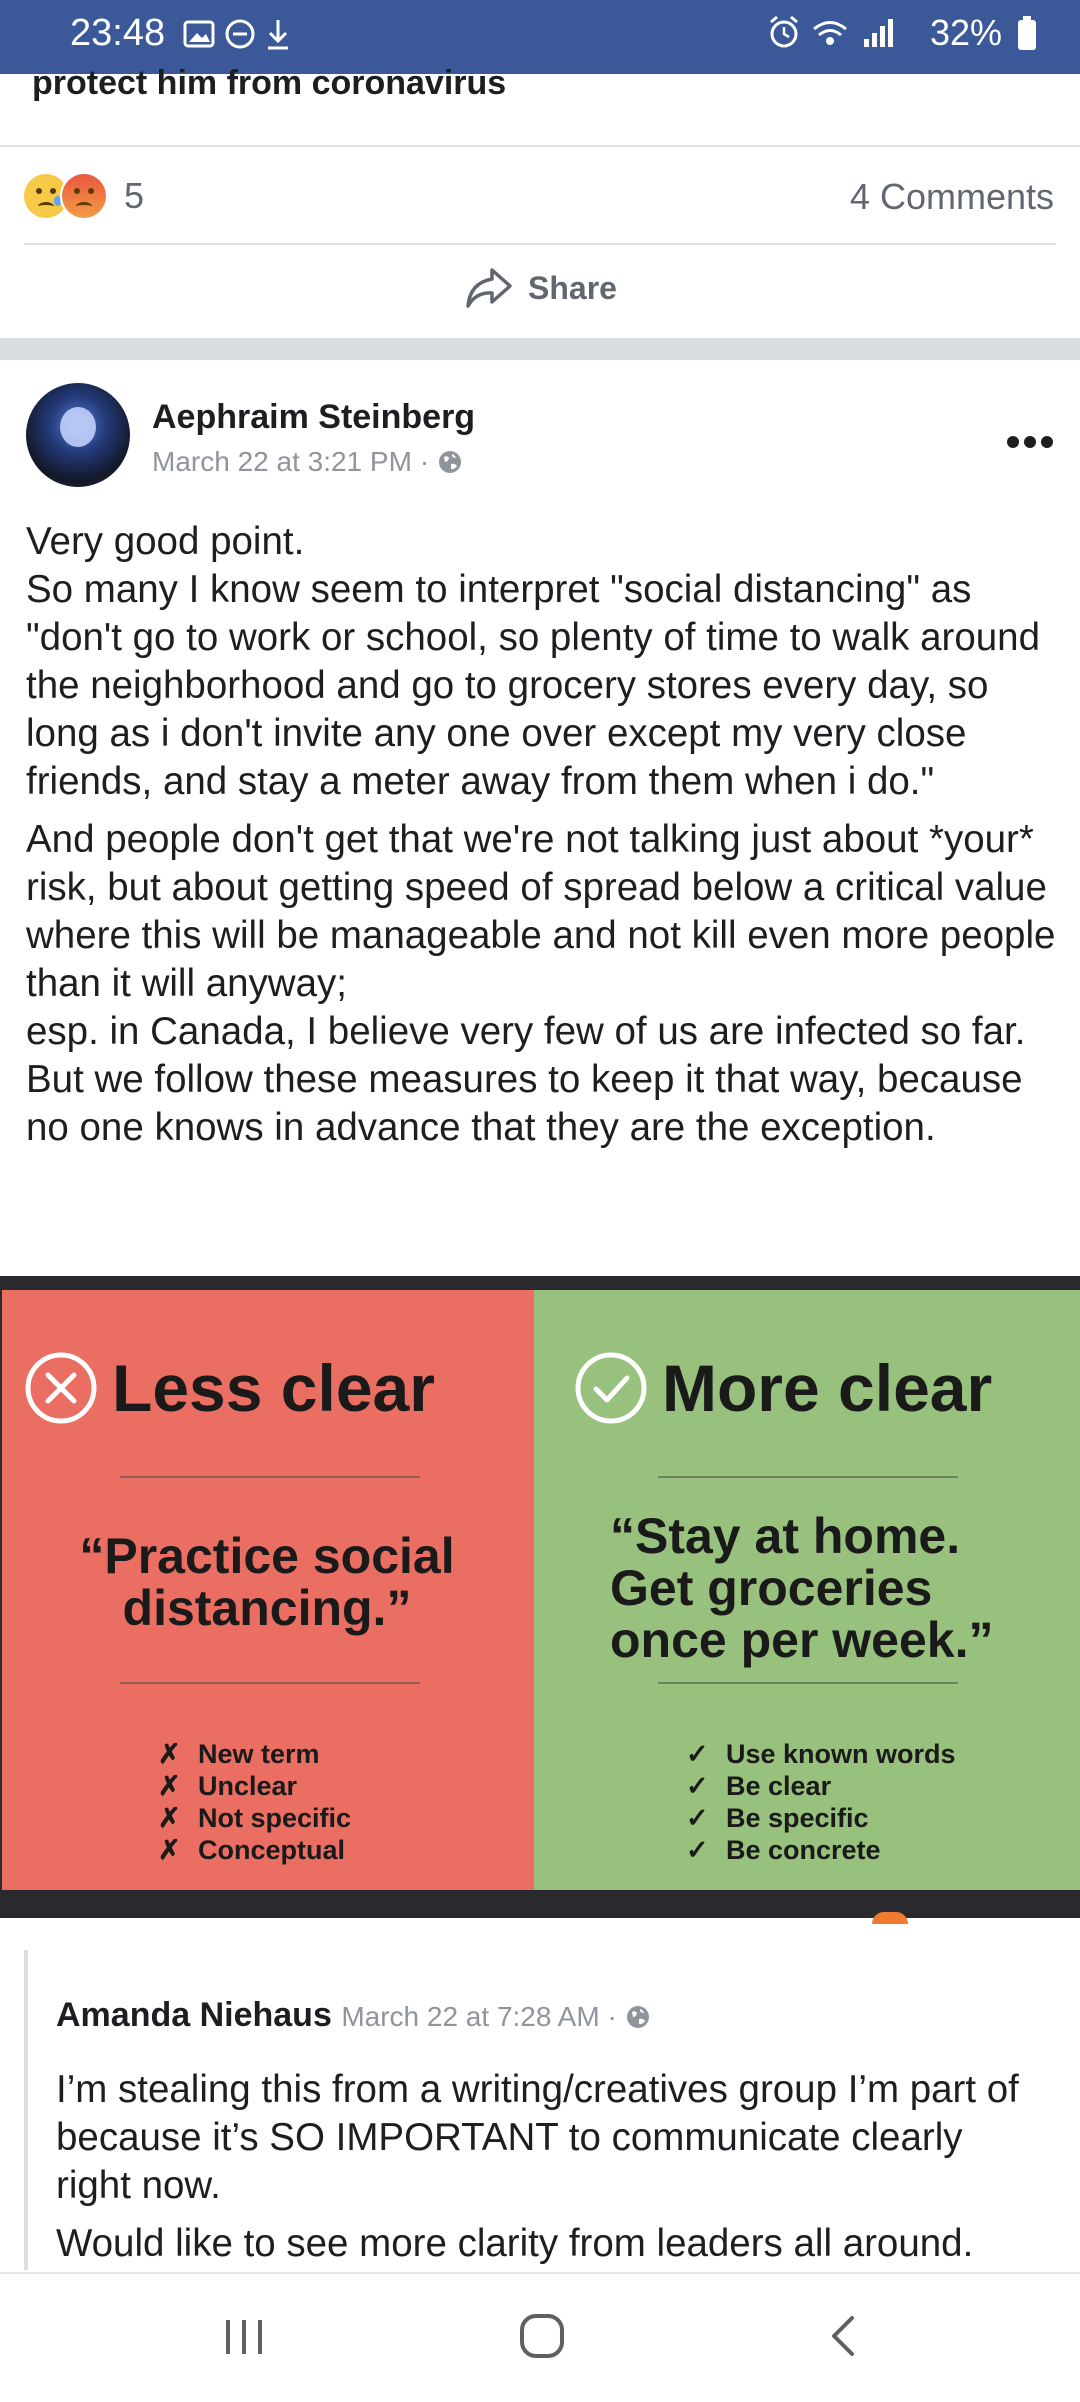 The width and height of the screenshot is (1080, 2402). What do you see at coordinates (540, 37) in the screenshot?
I see `status-bar: 23:48 32%` at bounding box center [540, 37].